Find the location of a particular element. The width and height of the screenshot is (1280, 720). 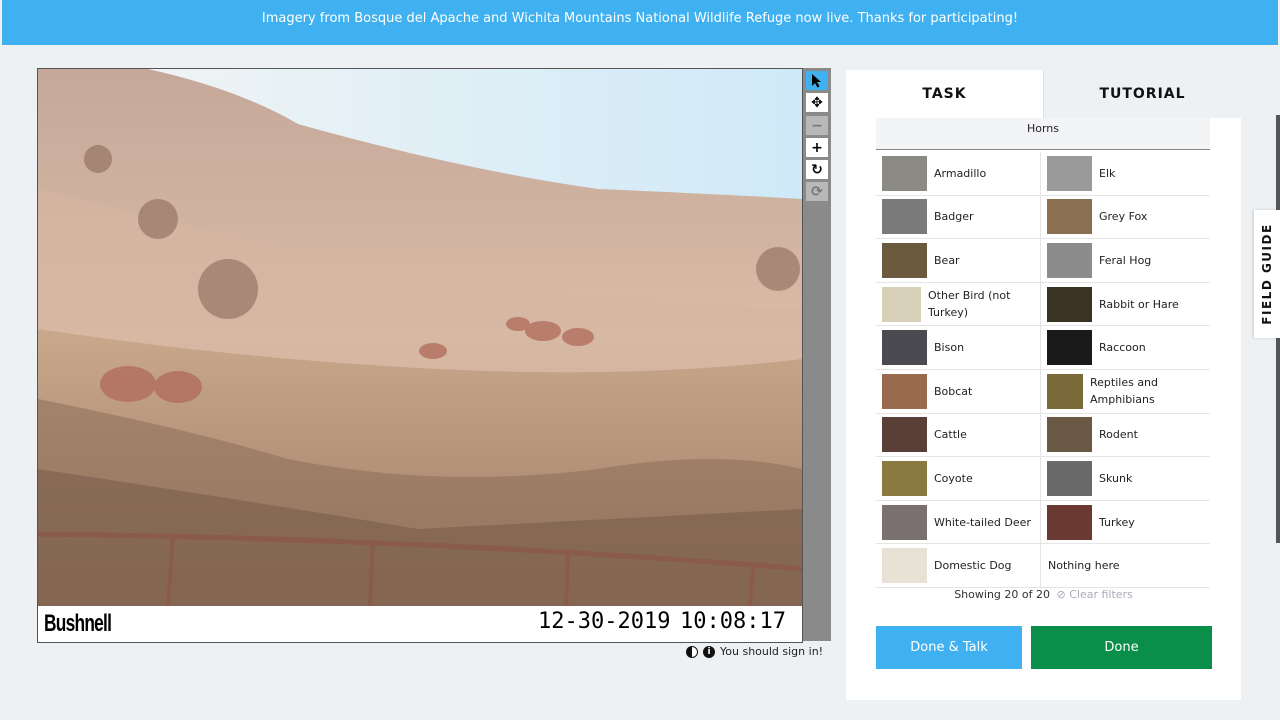

species-item: Bison is located at coordinates (958, 348).